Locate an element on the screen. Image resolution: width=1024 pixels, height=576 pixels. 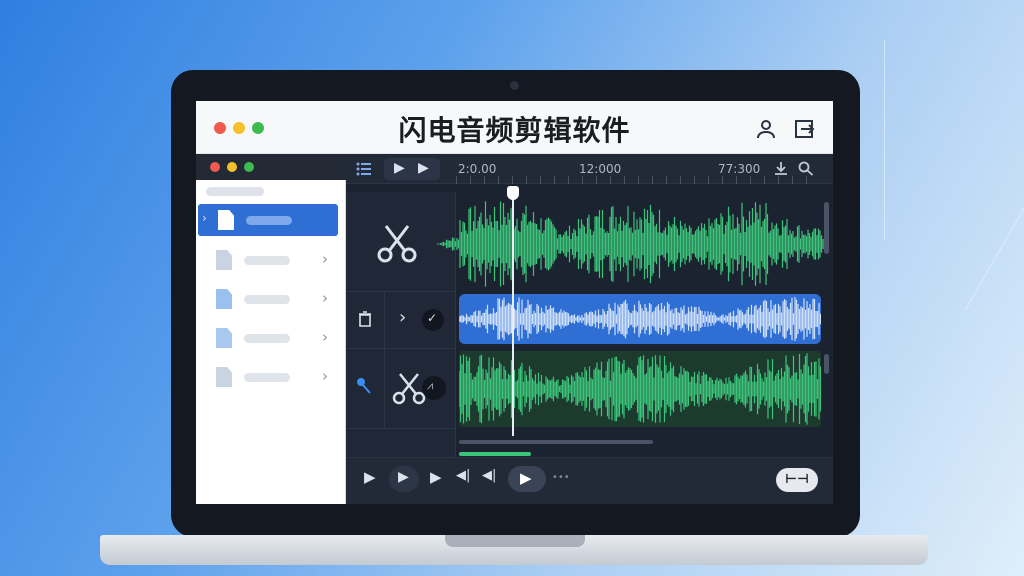
app-title: 闪电音频剪辑软件 is located at coordinates (514, 130).